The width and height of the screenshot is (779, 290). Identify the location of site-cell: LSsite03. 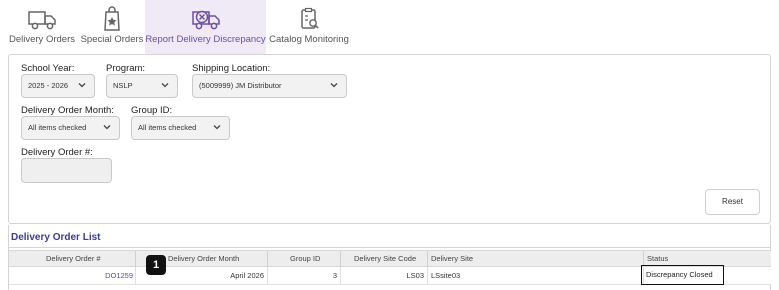
(536, 276).